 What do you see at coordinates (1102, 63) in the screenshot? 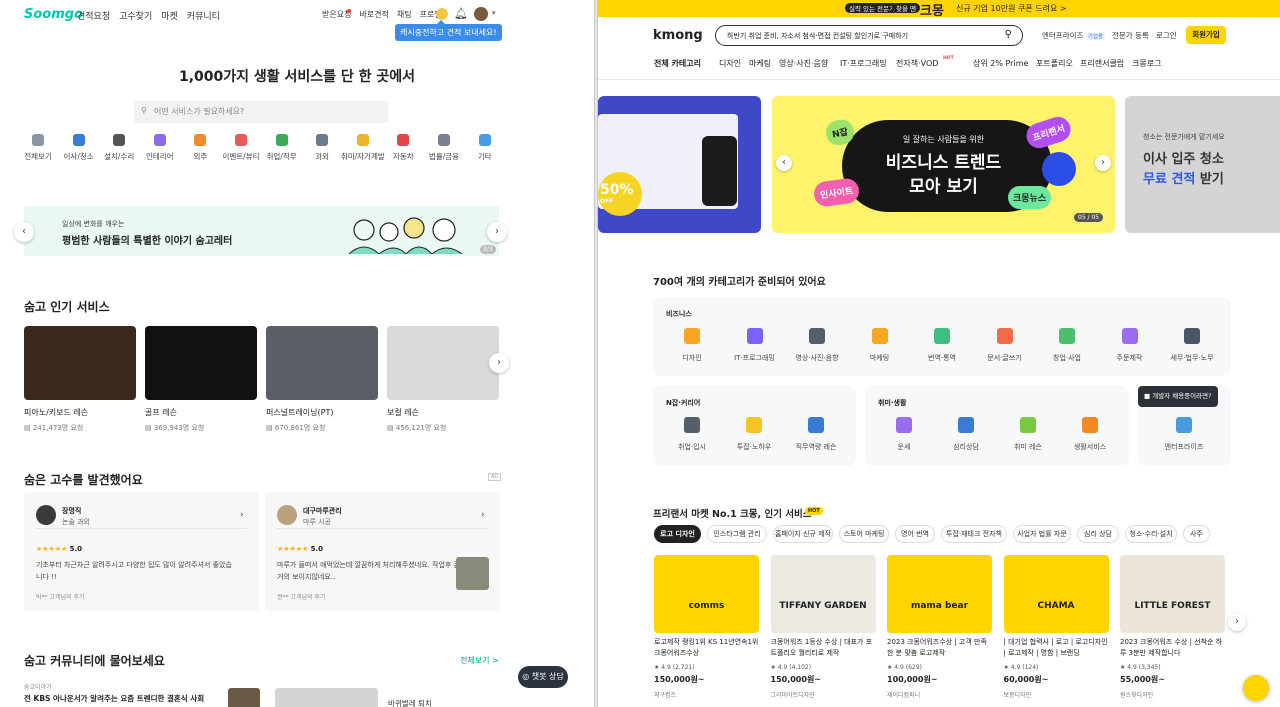
I see `menu-item-8: 프리랜서클럽` at bounding box center [1102, 63].